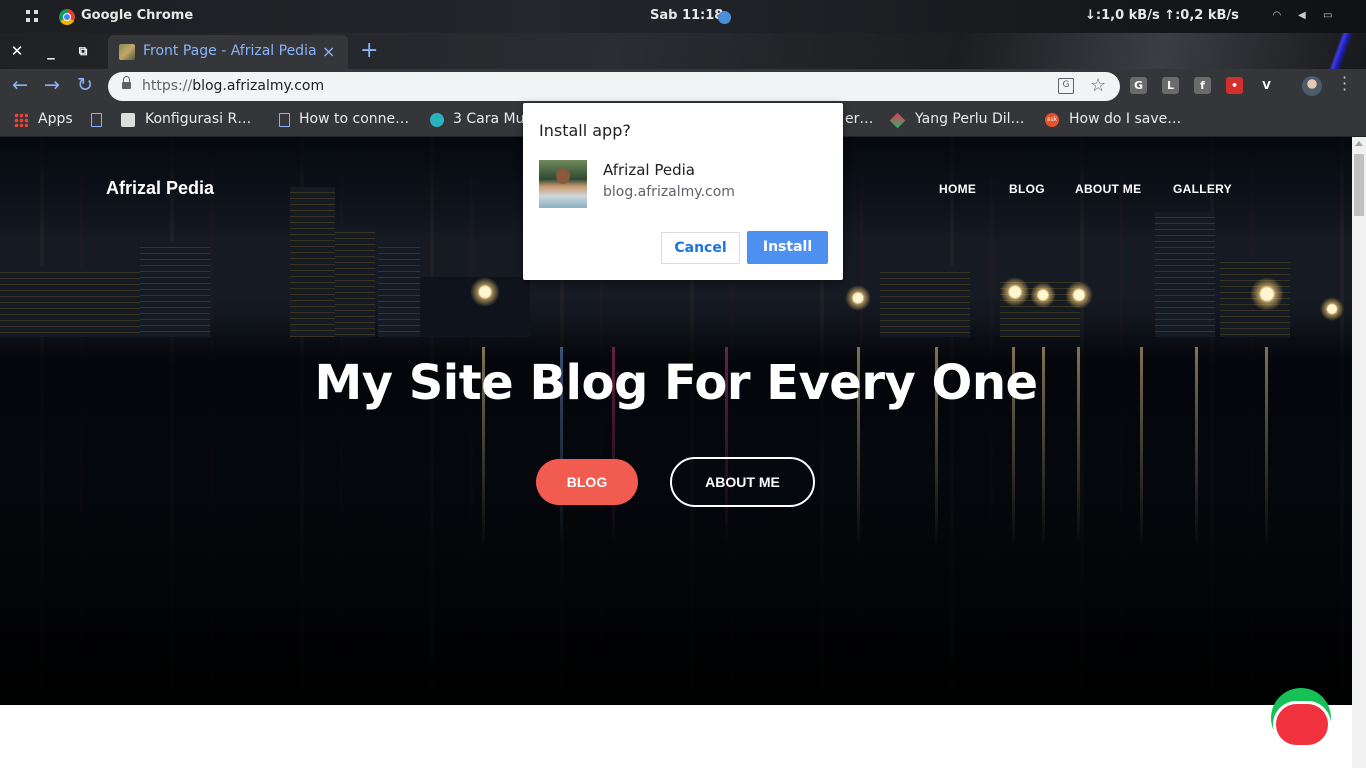 This screenshot has height=768, width=1366. Describe the element at coordinates (1279, 16) in the screenshot. I see `wifi-icon: ◠` at that location.